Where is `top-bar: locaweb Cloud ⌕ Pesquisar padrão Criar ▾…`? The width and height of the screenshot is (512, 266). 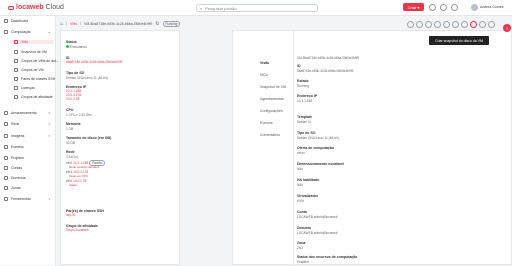
top-bar: locaweb Cloud ⌕ Pesquisar padrão Criar ▾… is located at coordinates (256, 8).